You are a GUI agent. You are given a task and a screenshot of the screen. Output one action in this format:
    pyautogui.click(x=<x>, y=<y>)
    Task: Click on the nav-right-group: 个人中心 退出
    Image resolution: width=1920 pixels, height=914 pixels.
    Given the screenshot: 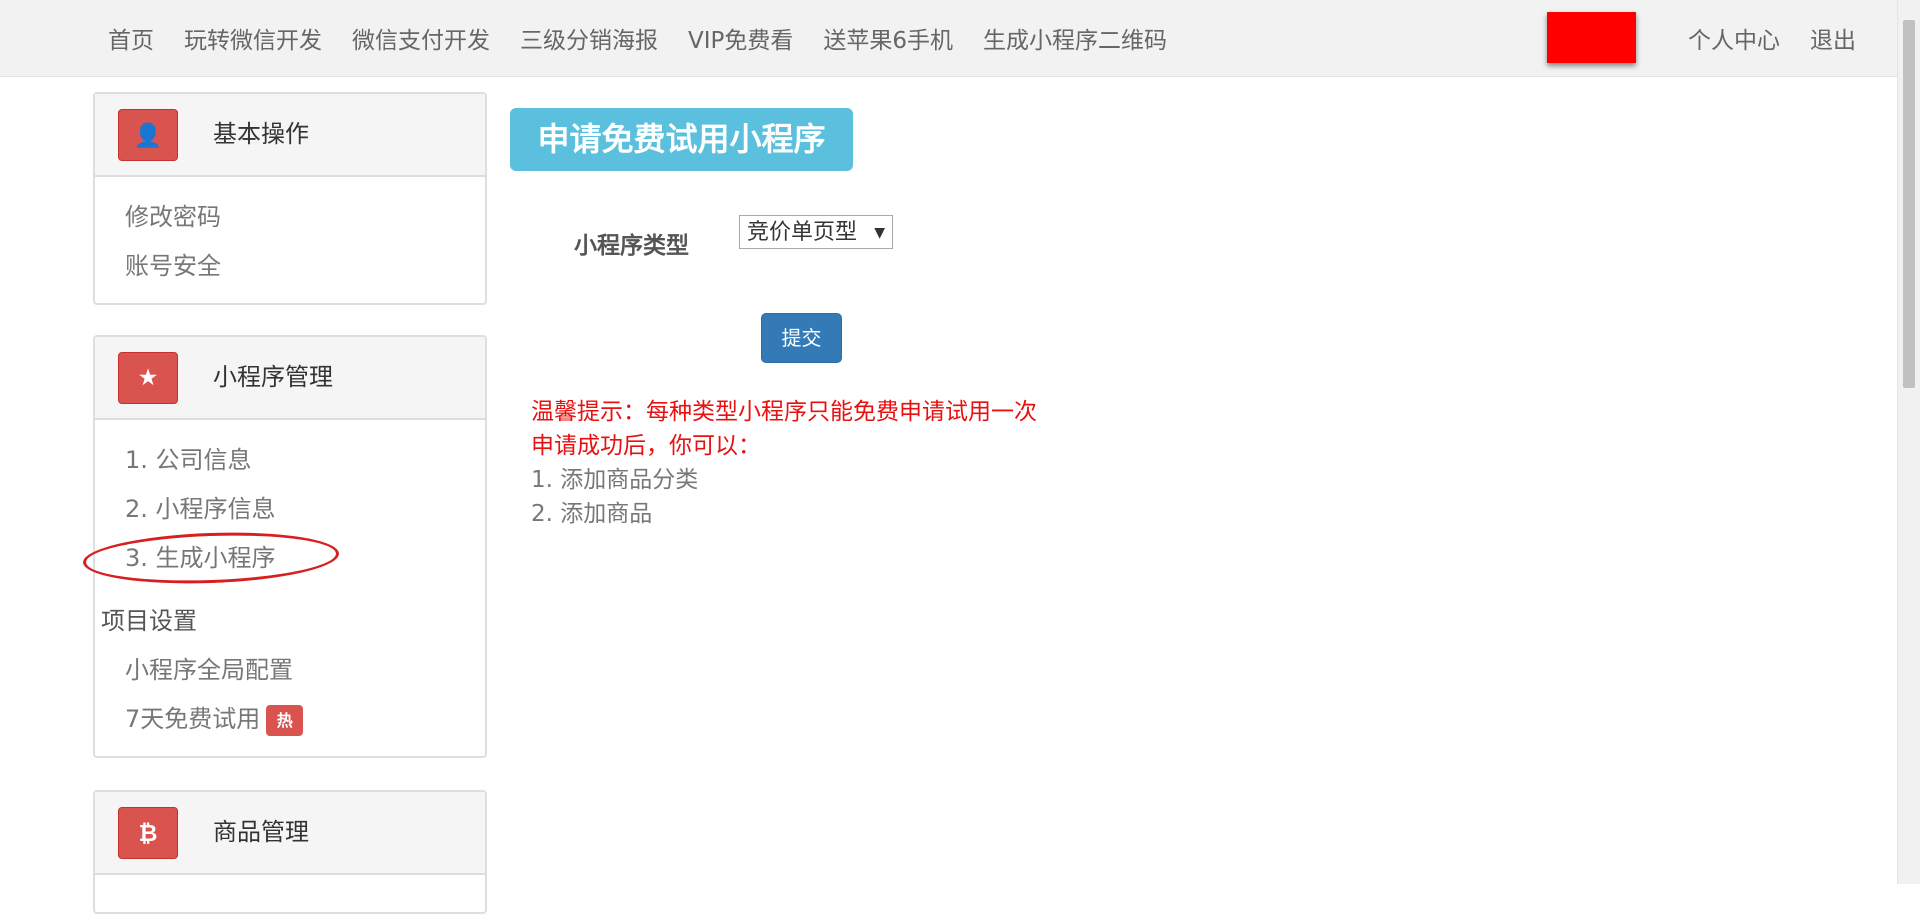 What is the action you would take?
    pyautogui.click(x=1757, y=38)
    